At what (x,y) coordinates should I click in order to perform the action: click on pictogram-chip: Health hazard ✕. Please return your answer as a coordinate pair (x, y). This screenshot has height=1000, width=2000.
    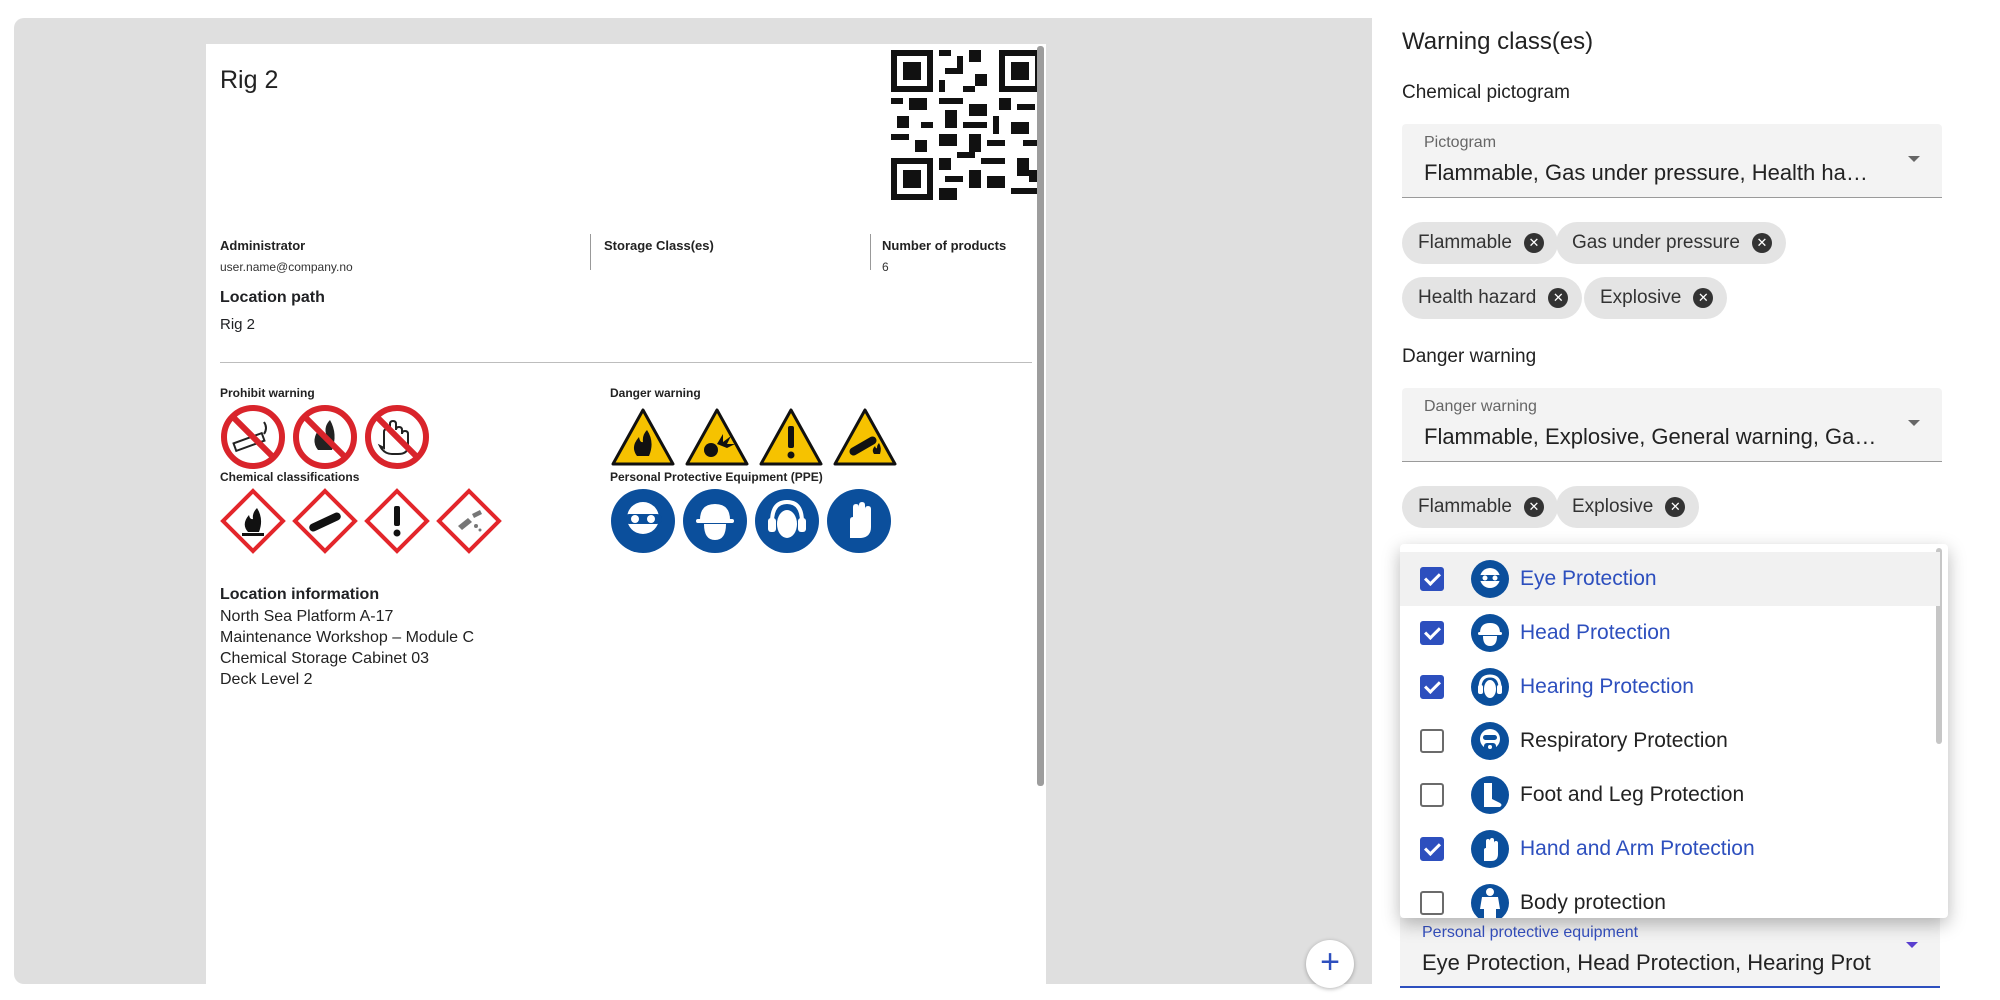
    Looking at the image, I should click on (1492, 298).